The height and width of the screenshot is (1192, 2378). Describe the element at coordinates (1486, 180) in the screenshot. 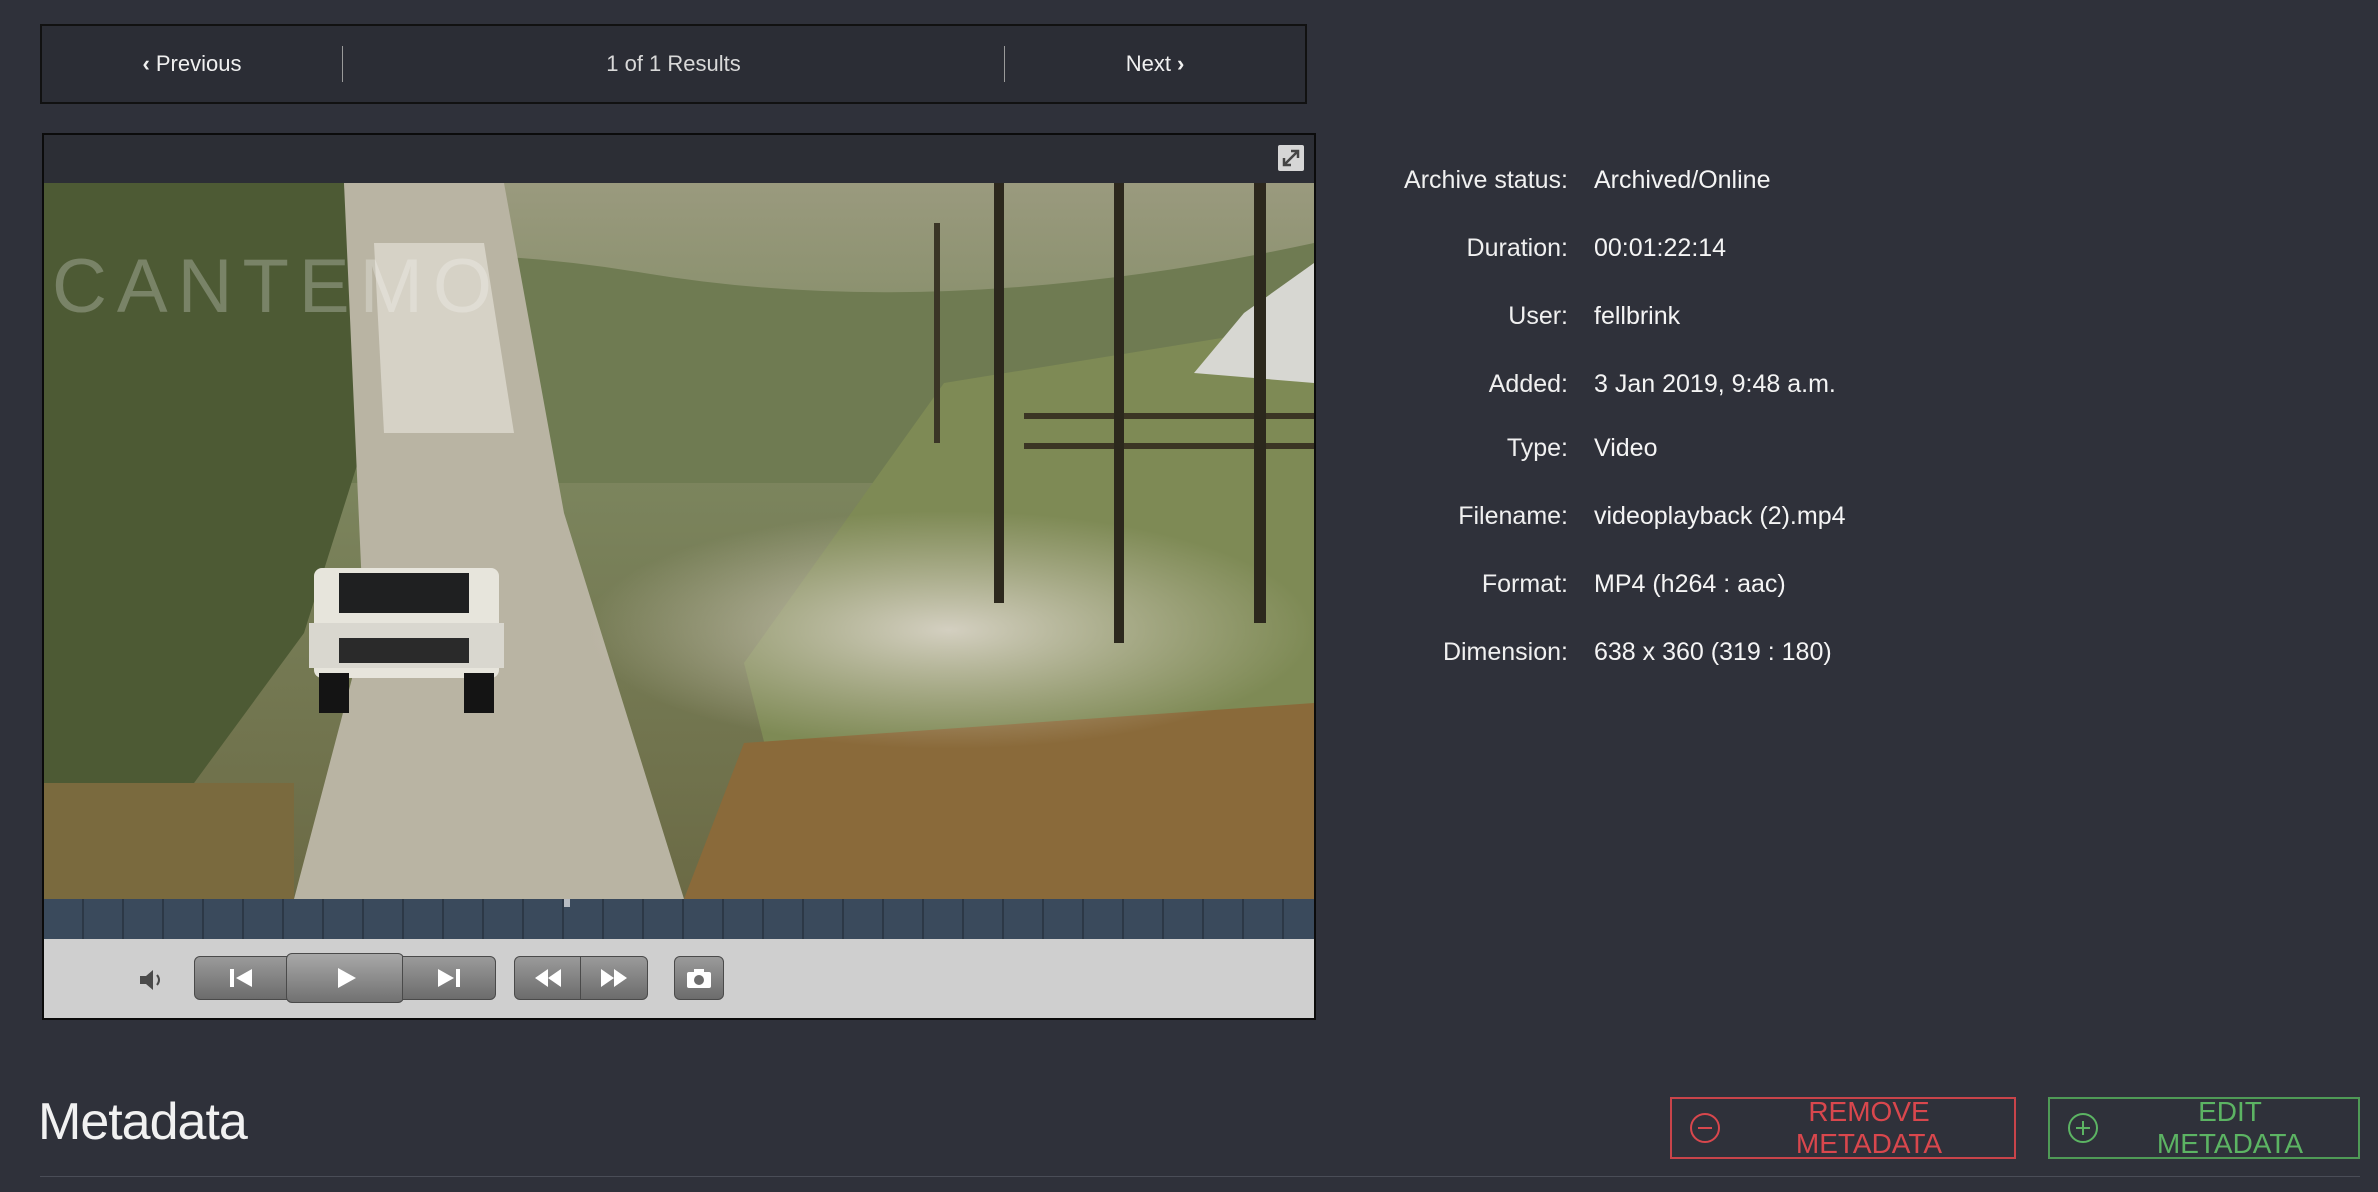

I see `info-label: Archive status:` at that location.